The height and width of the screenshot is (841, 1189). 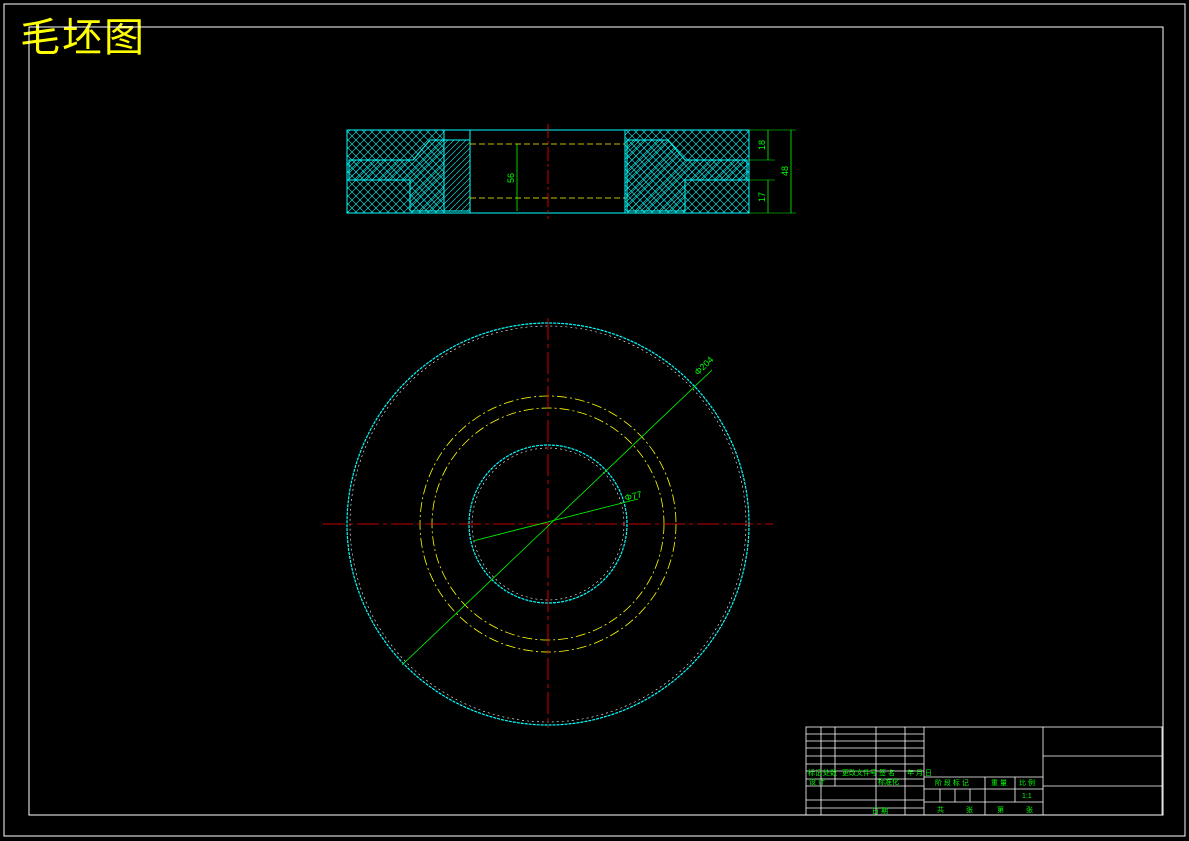 I want to click on dim-inner-dia-label: Φ77, so click(x=633, y=496).